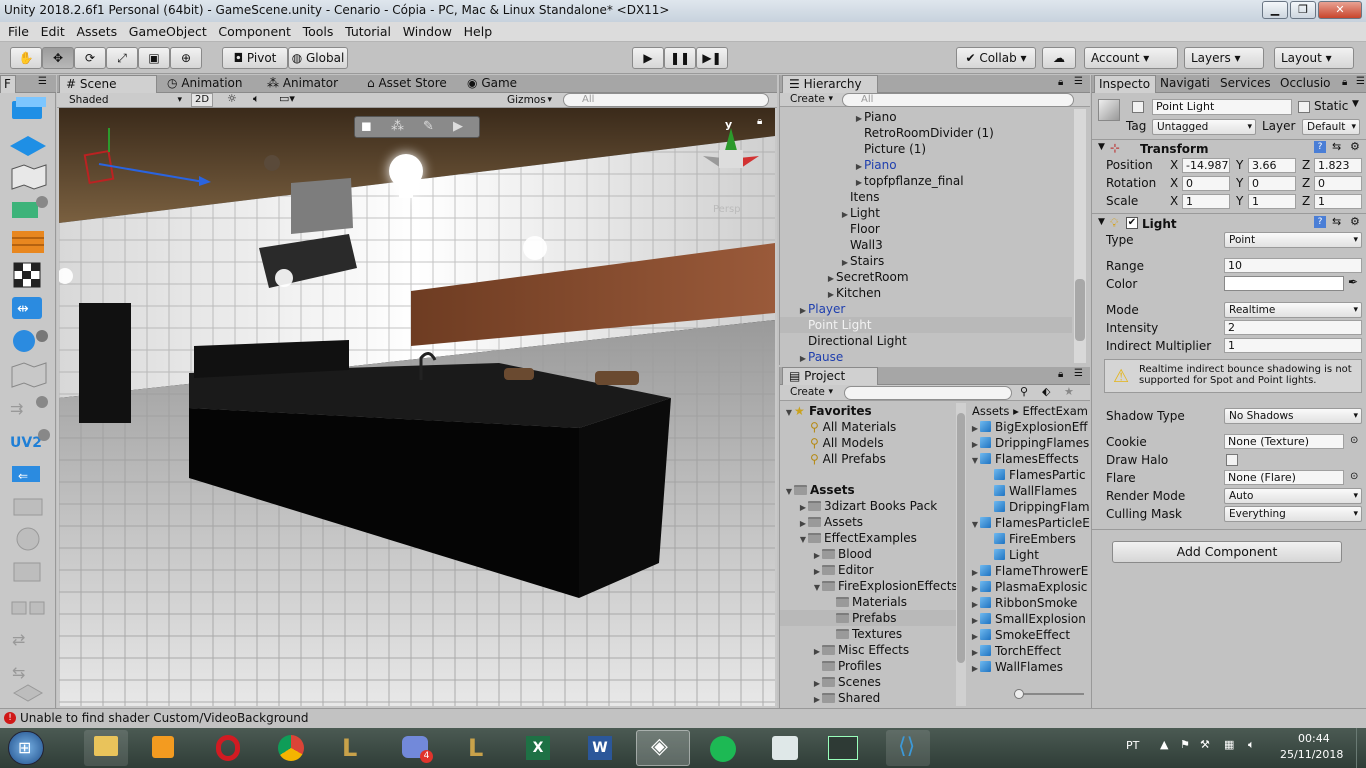 The image size is (1366, 768). Describe the element at coordinates (1293, 310) in the screenshot. I see `mode-dropdown: Realtime` at that location.